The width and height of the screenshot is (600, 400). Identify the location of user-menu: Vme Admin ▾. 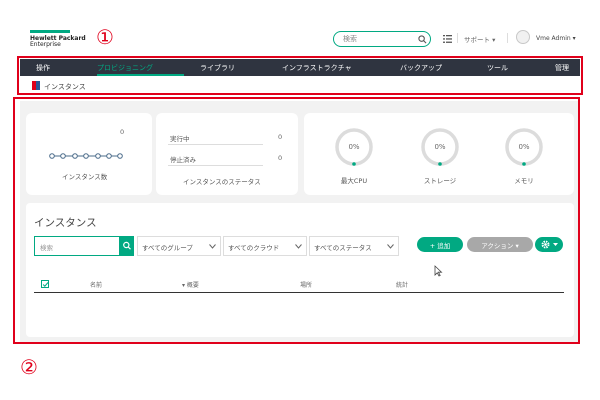
(556, 38).